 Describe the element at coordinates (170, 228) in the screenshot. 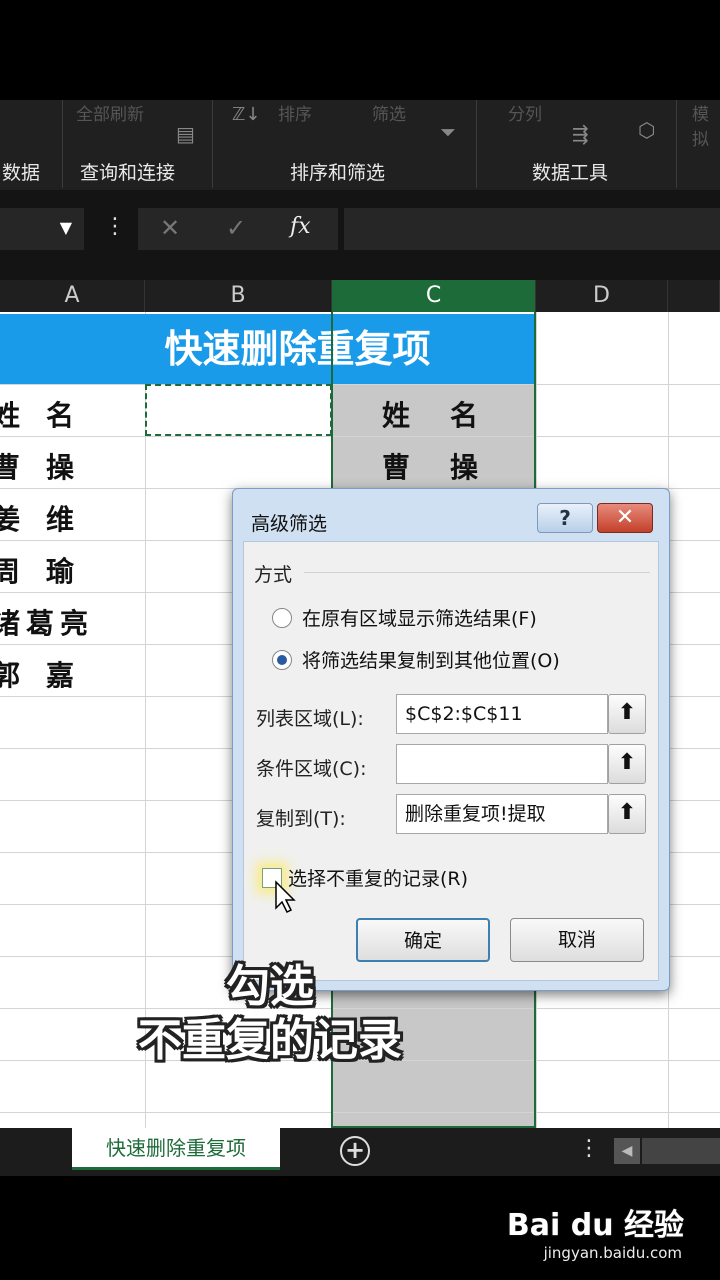

I see `cancel-icon: ✕` at that location.